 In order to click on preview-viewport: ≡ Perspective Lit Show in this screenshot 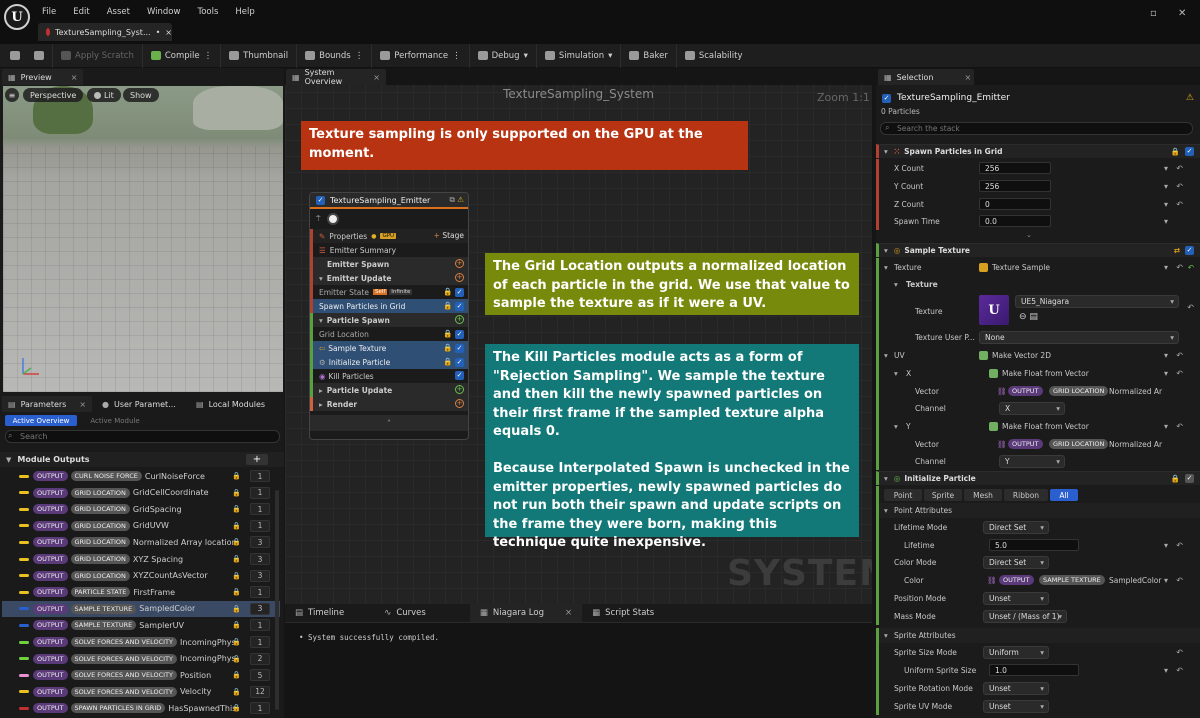, I will do `click(143, 239)`.